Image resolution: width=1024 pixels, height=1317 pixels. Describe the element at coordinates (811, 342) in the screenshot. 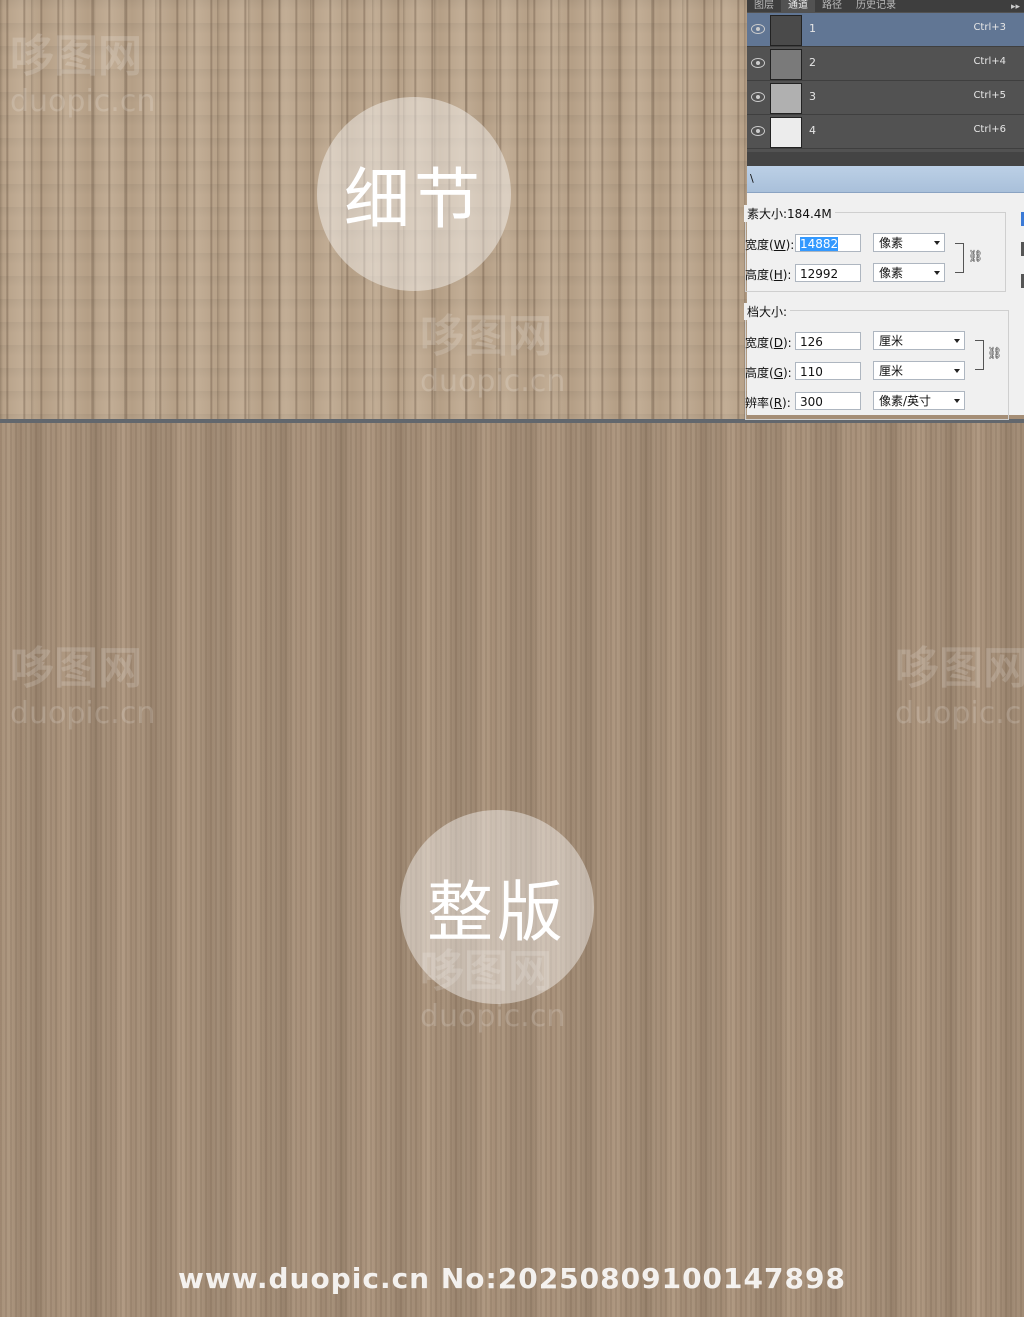

I see `doc-width-value: 126` at that location.